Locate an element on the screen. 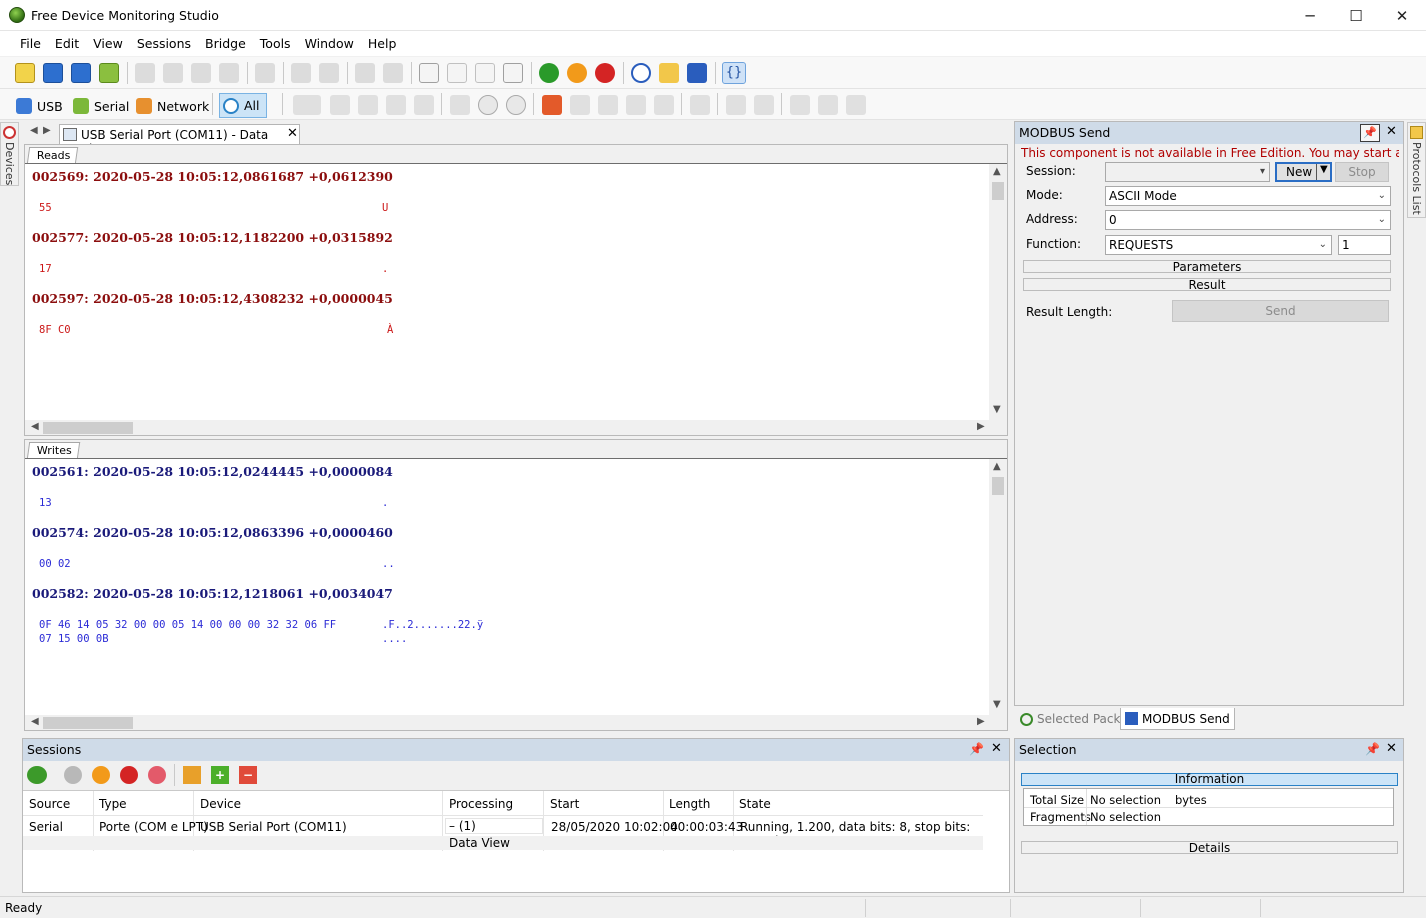  column-header-start: Start is located at coordinates (564, 804).